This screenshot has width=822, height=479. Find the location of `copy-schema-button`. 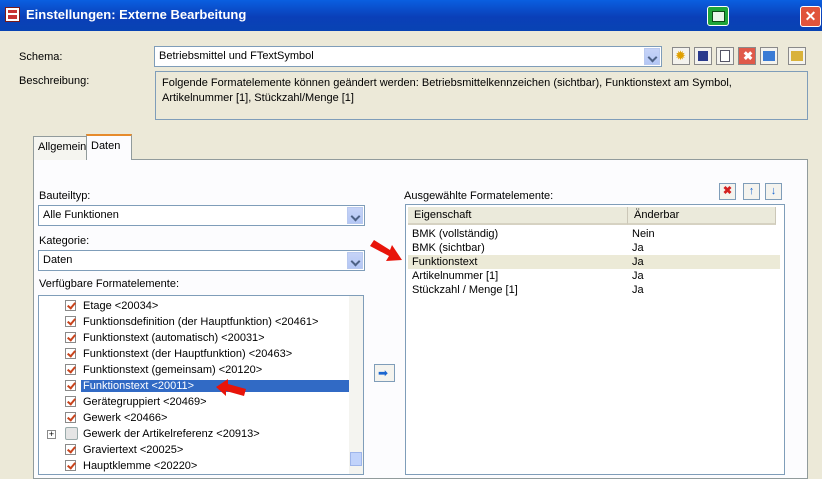

copy-schema-button is located at coordinates (725, 56).